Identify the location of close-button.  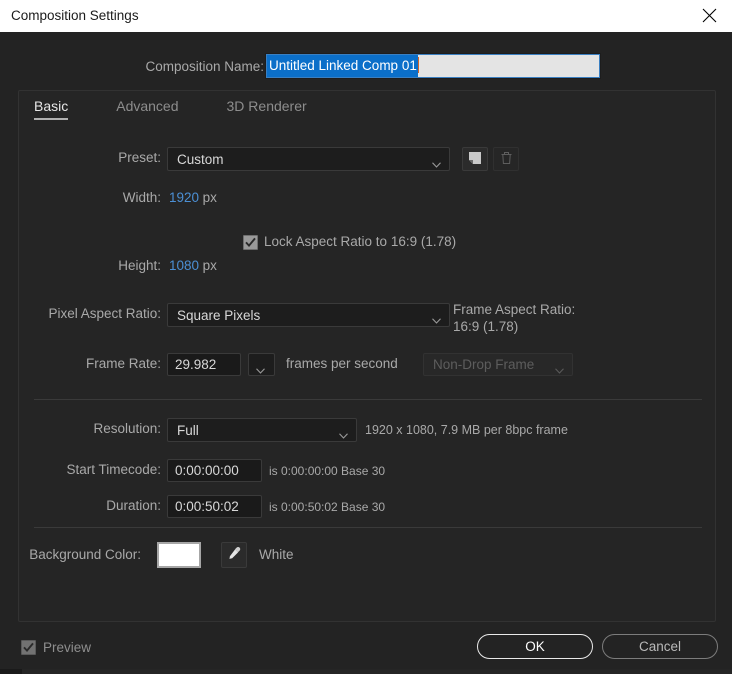
(709, 15).